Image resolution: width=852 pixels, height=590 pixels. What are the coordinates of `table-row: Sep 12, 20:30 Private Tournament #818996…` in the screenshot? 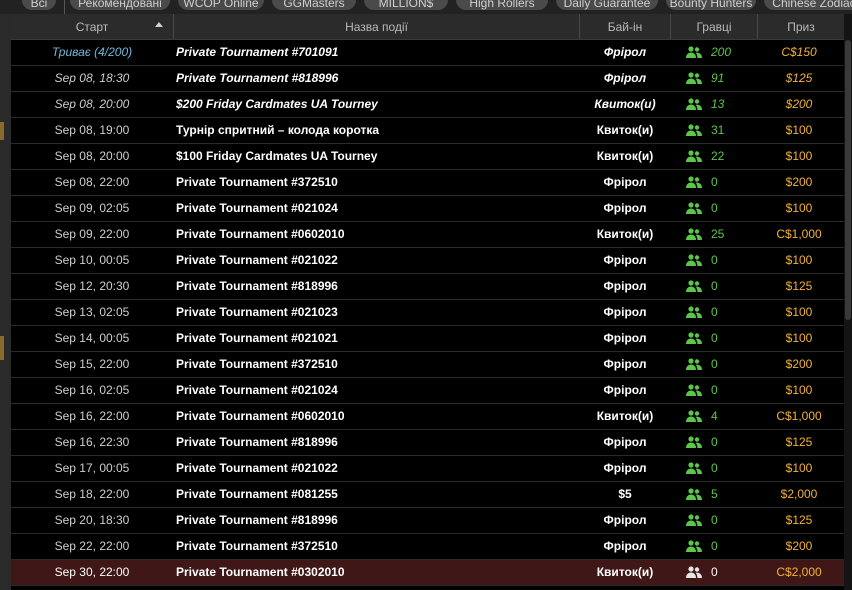 It's located at (427, 287).